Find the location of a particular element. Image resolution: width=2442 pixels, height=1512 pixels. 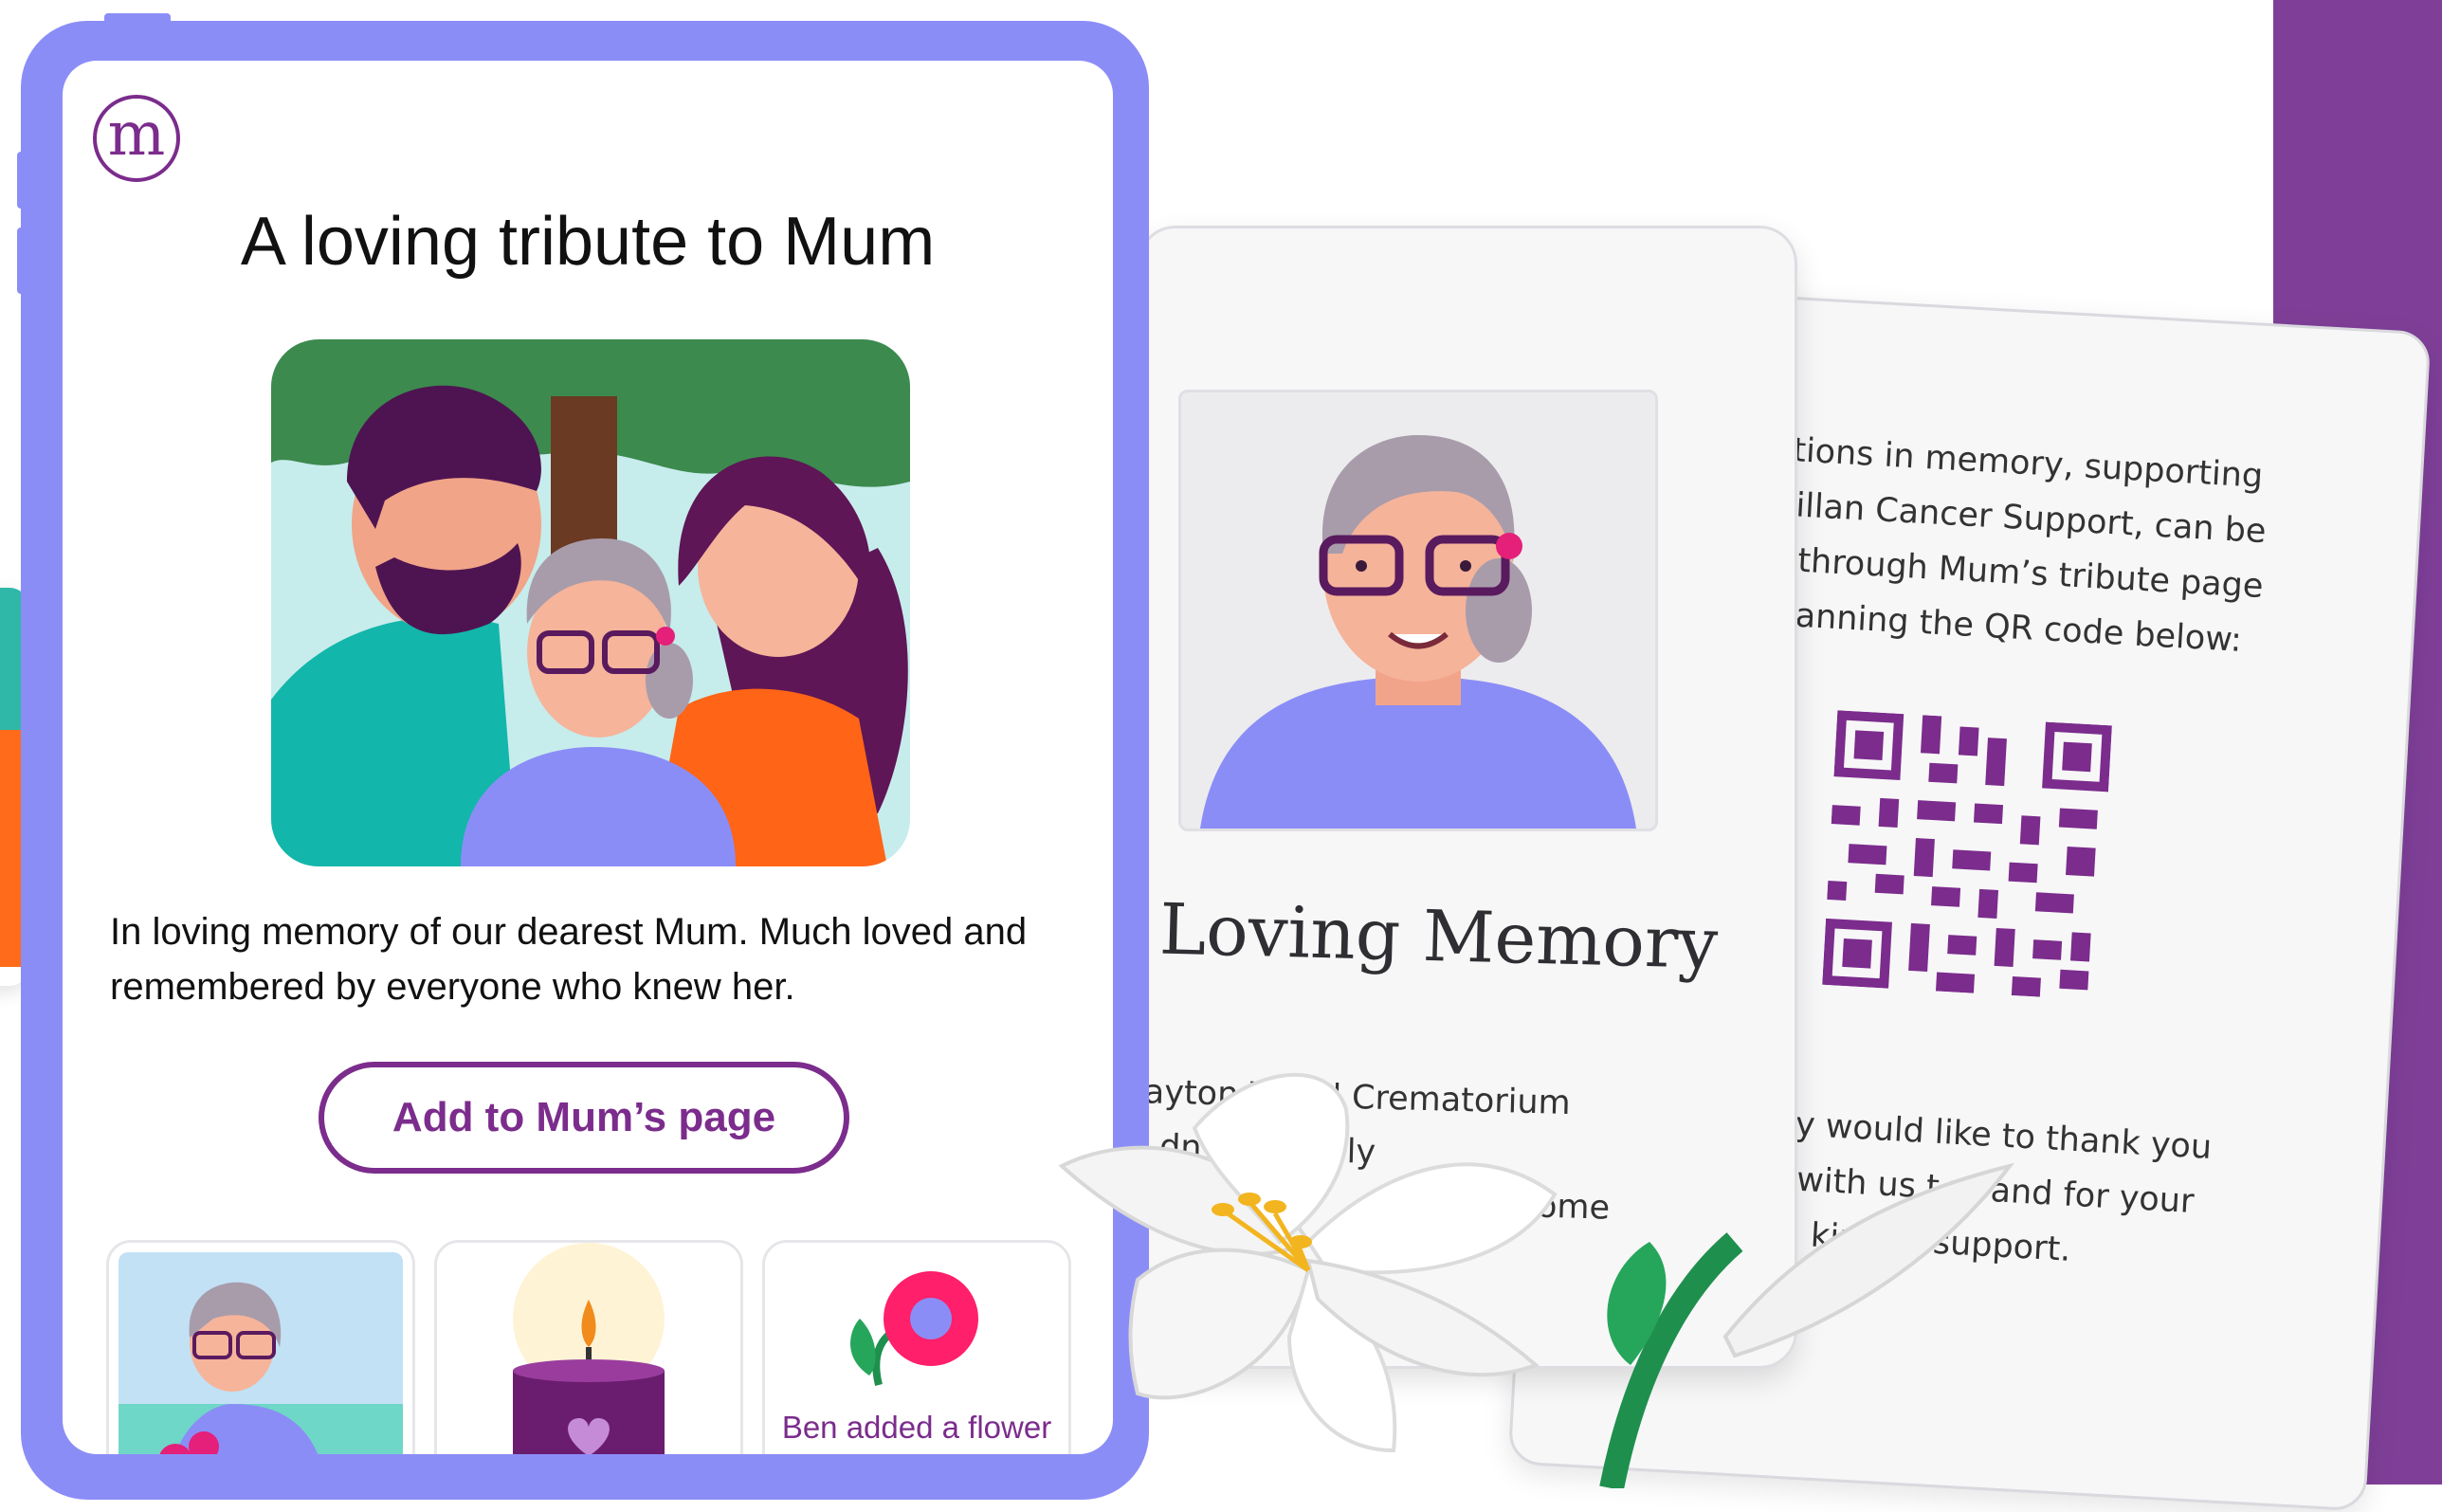

photo-icon is located at coordinates (261, 1353).